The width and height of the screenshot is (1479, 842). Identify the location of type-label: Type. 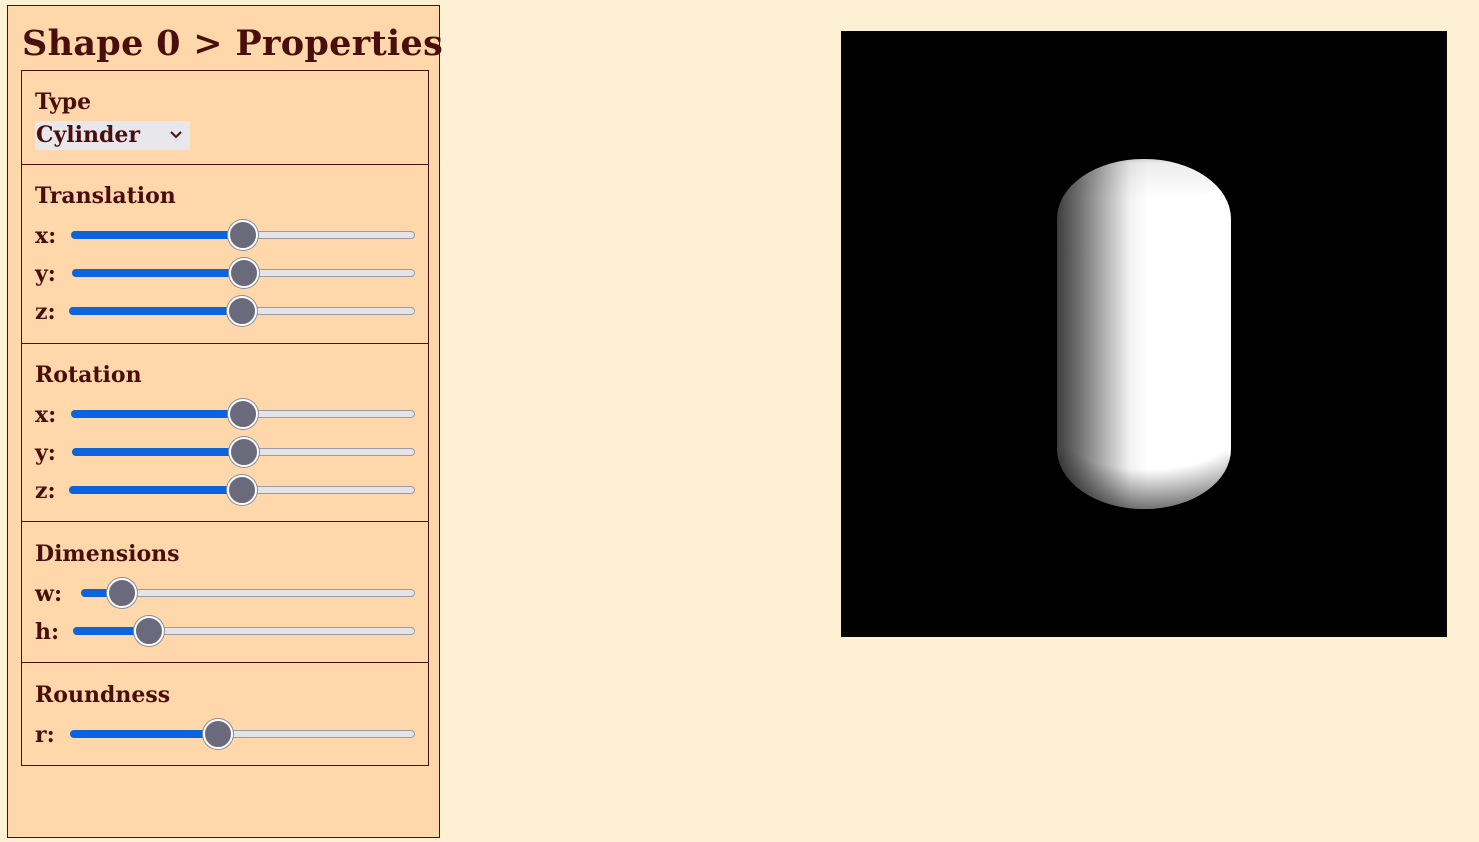
(63, 102).